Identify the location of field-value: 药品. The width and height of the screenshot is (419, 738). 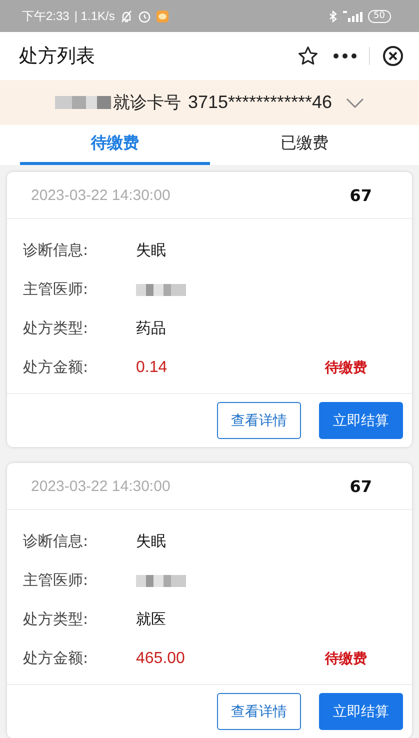
(151, 328).